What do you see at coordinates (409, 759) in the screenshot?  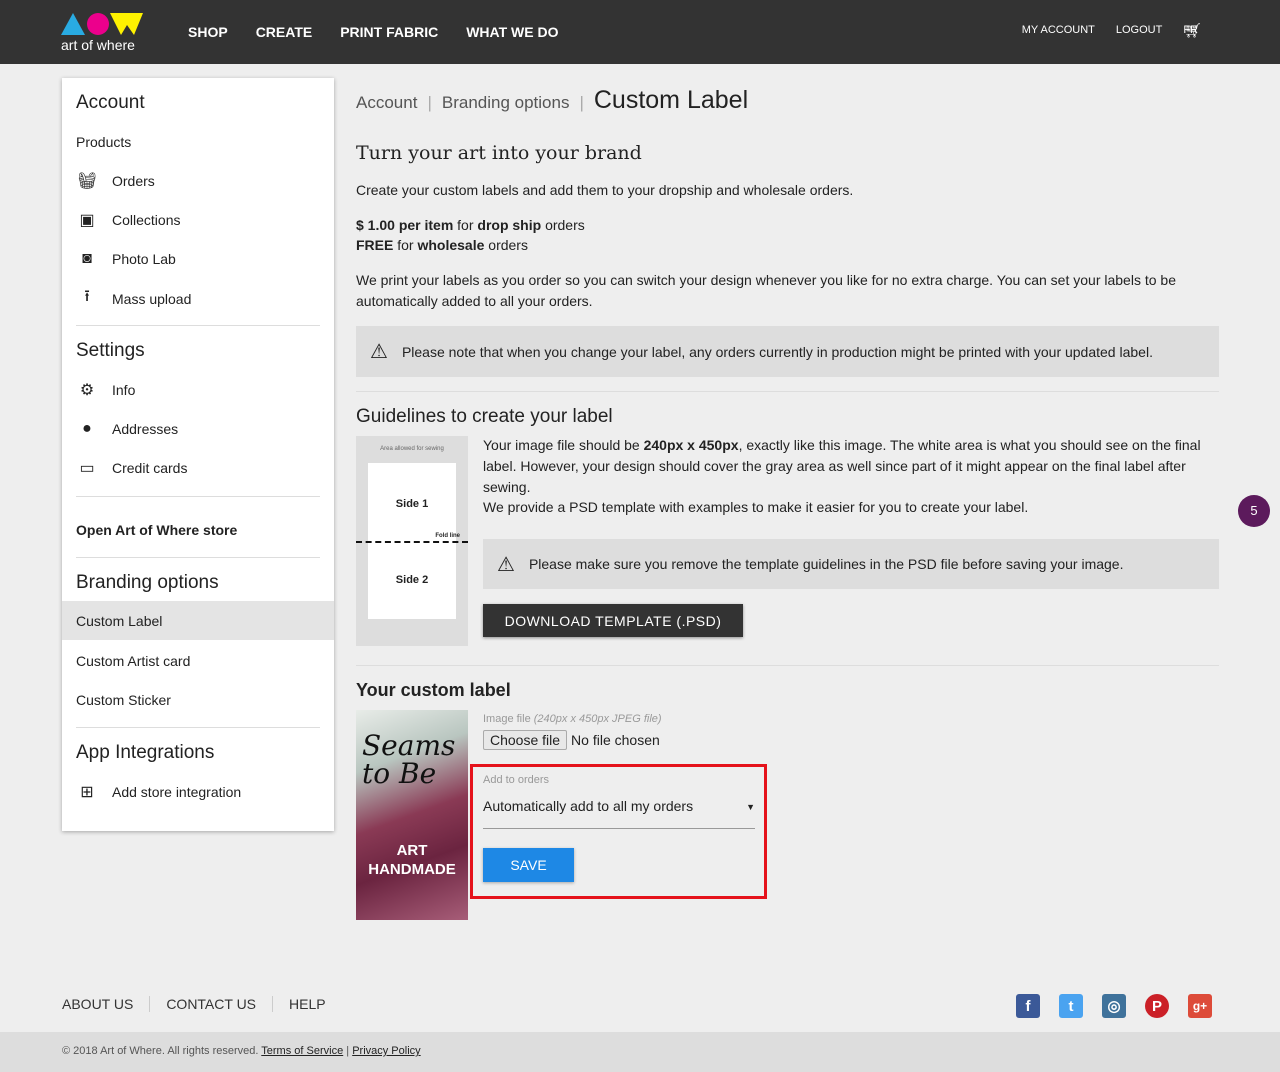 I see `label-script-text: Seams to Be` at bounding box center [409, 759].